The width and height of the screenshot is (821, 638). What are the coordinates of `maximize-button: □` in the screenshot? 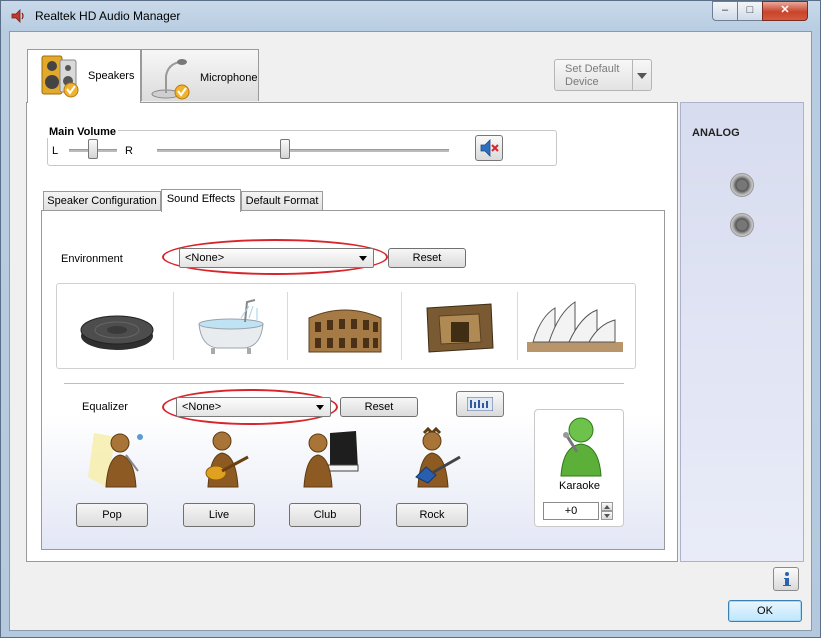 It's located at (750, 11).